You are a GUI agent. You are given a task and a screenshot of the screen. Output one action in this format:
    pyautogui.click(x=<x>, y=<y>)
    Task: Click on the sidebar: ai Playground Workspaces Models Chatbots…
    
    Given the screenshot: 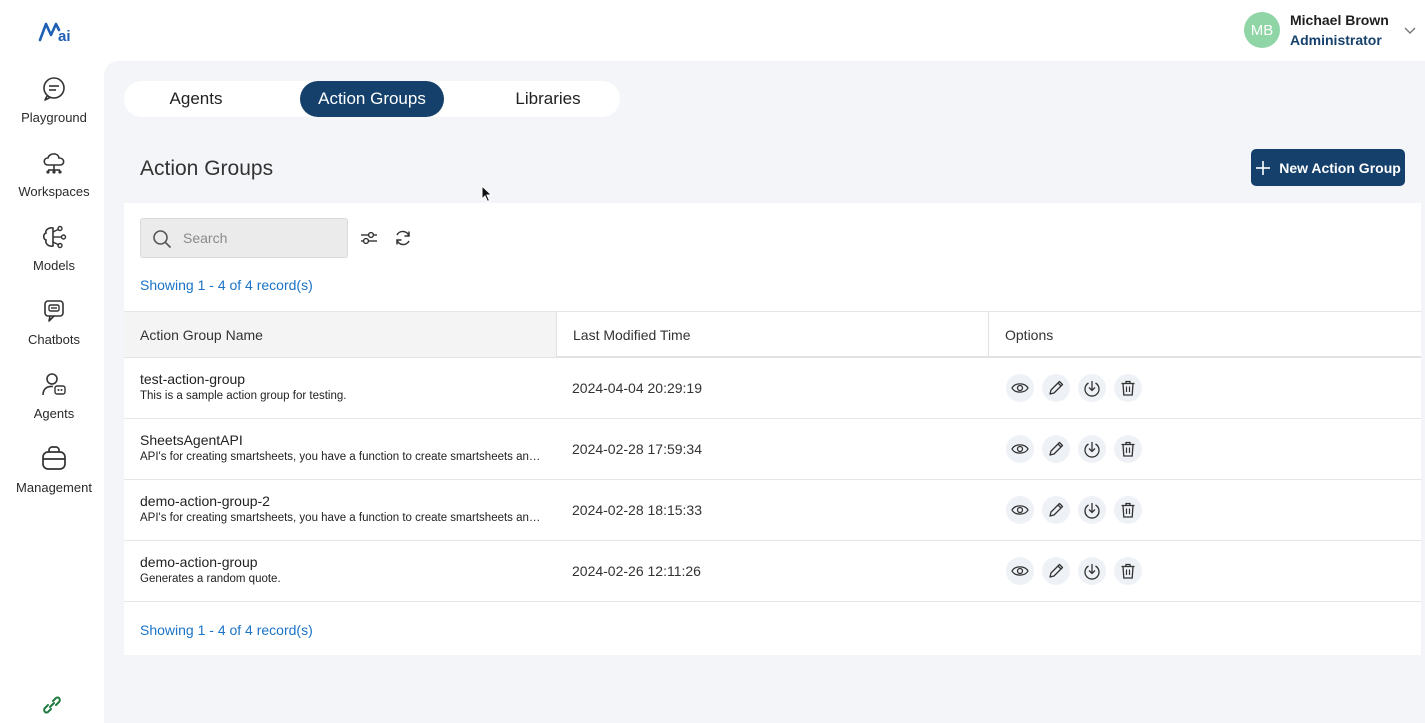 What is the action you would take?
    pyautogui.click(x=52, y=361)
    